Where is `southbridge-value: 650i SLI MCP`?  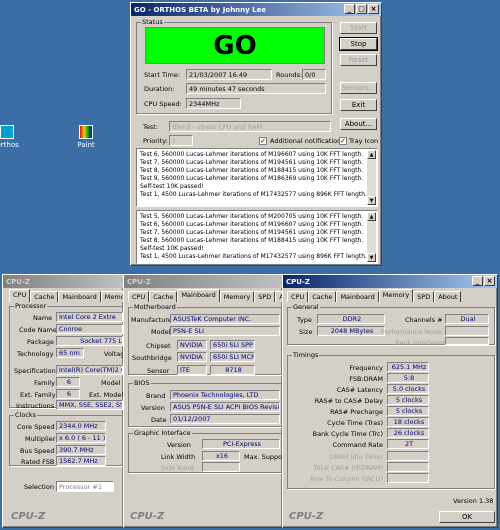 southbridge-value: 650i SLI MCP is located at coordinates (232, 357).